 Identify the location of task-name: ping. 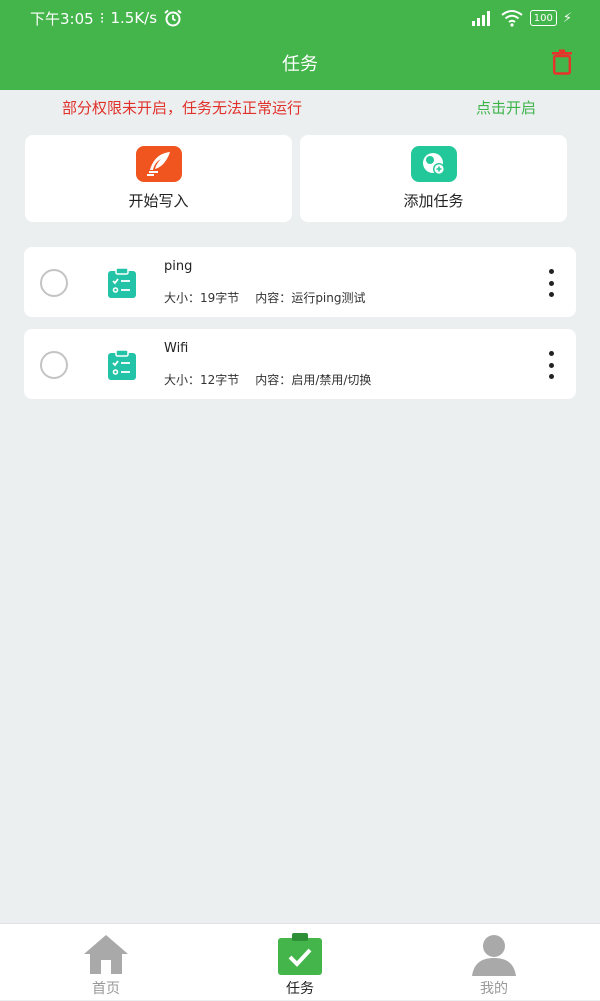
(178, 266).